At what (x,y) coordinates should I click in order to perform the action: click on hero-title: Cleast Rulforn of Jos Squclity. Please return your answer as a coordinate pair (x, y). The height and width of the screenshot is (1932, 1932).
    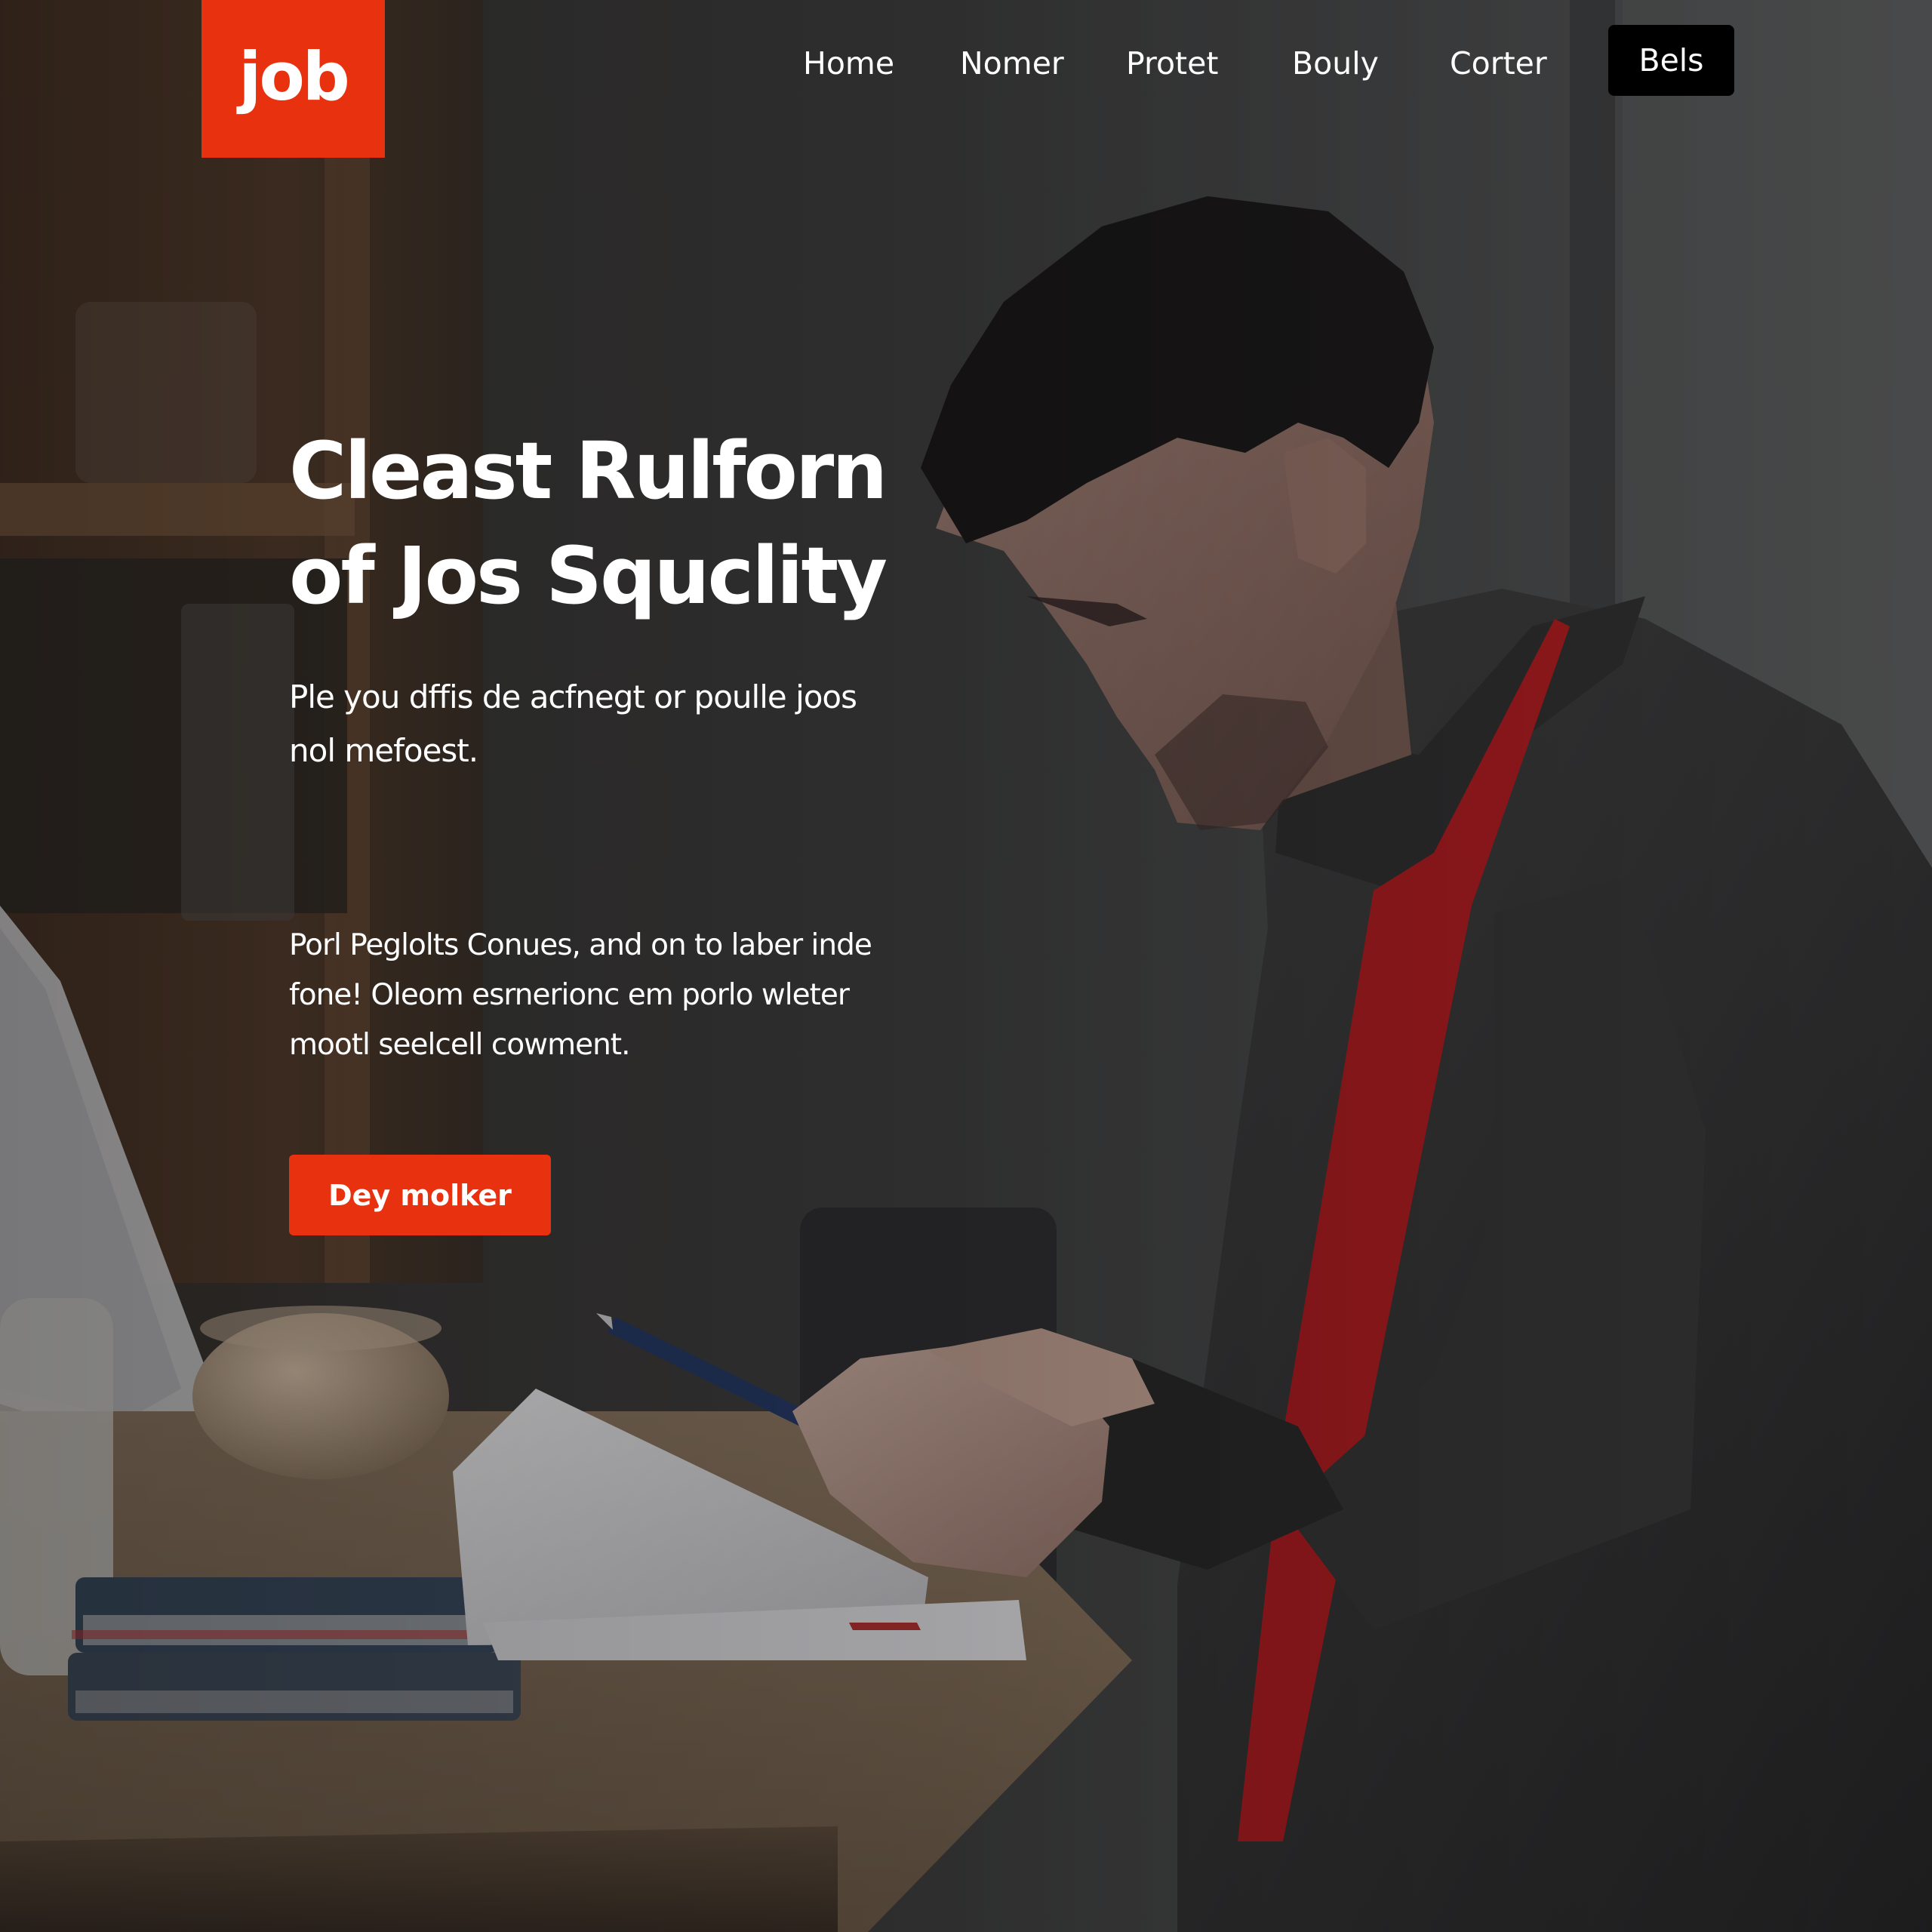
    Looking at the image, I should click on (628, 524).